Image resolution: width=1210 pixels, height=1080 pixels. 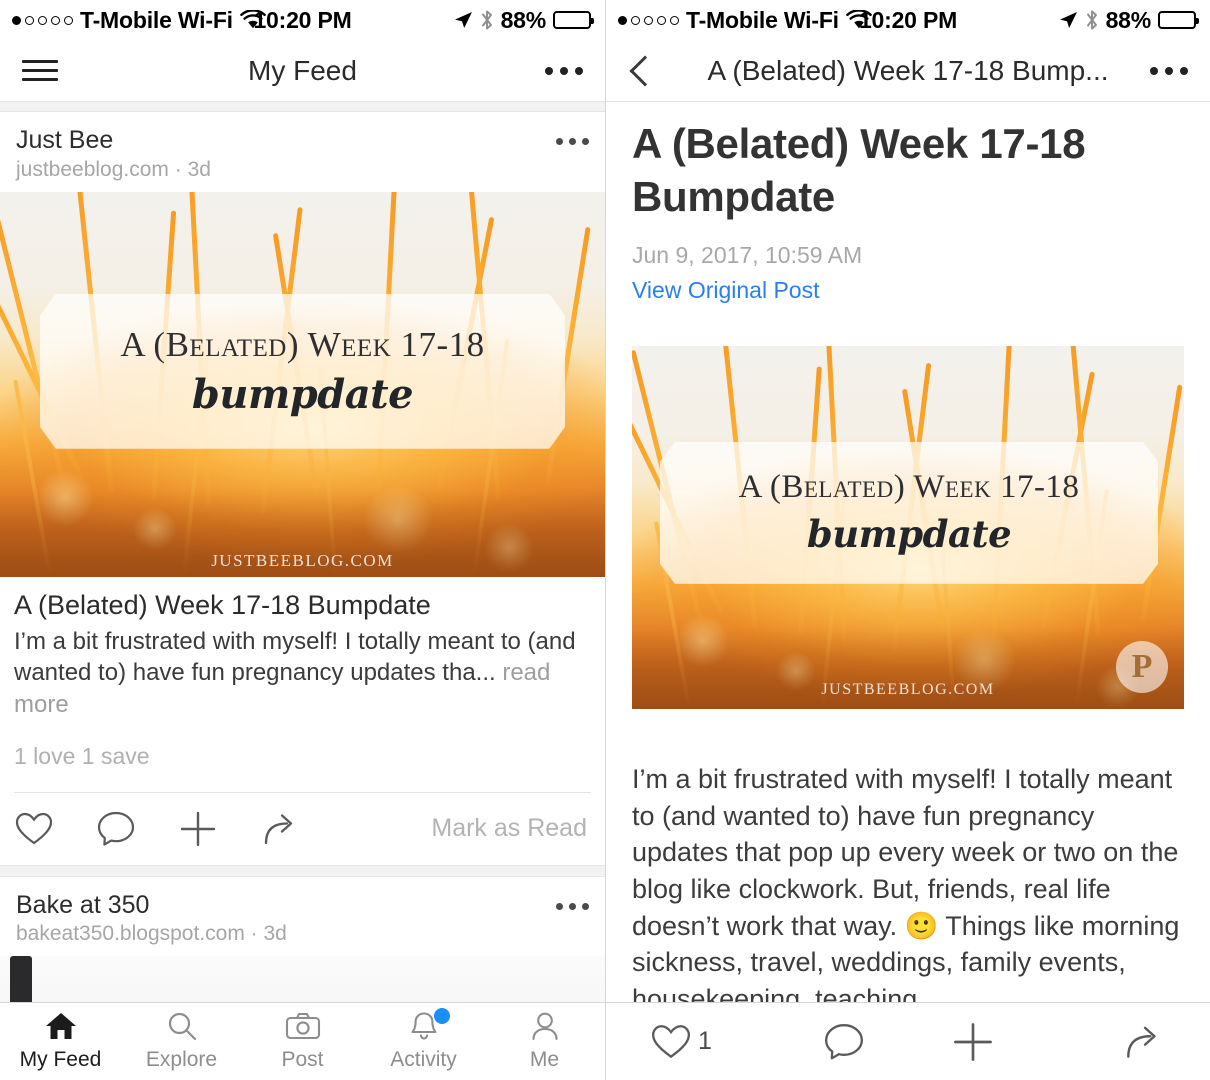 I want to click on status-bar-right: T-Mobile Wi-Fi 10:20 PM 88%, so click(x=908, y=20).